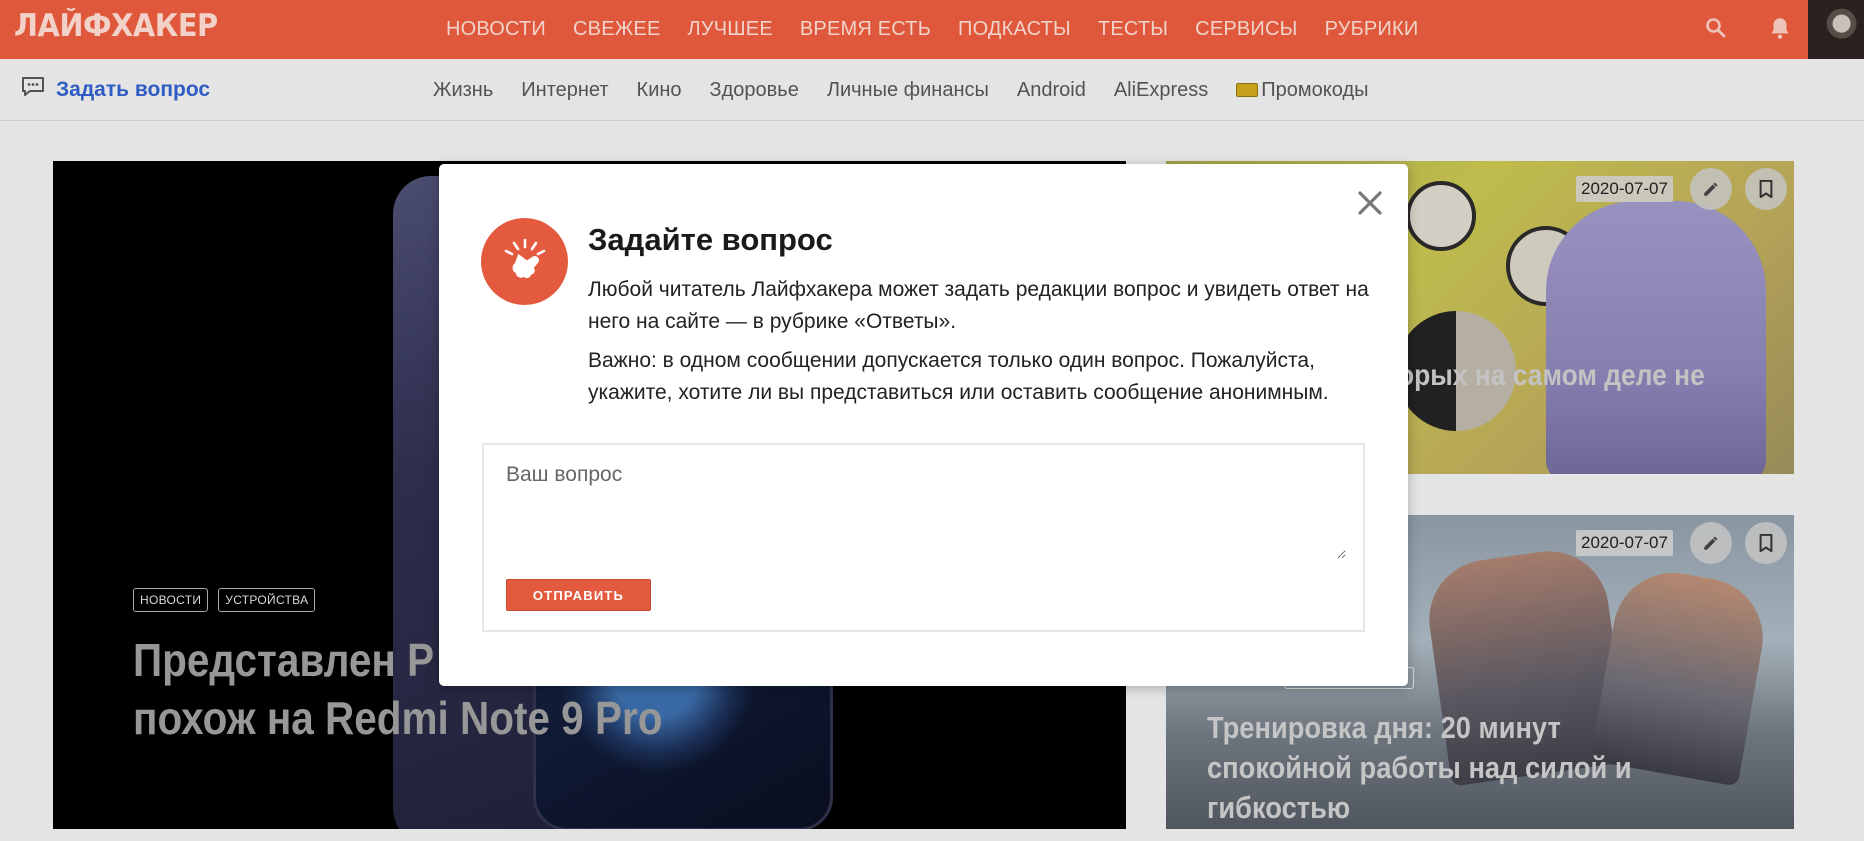  What do you see at coordinates (710, 239) in the screenshot?
I see `modal-title: Задайте вопрос` at bounding box center [710, 239].